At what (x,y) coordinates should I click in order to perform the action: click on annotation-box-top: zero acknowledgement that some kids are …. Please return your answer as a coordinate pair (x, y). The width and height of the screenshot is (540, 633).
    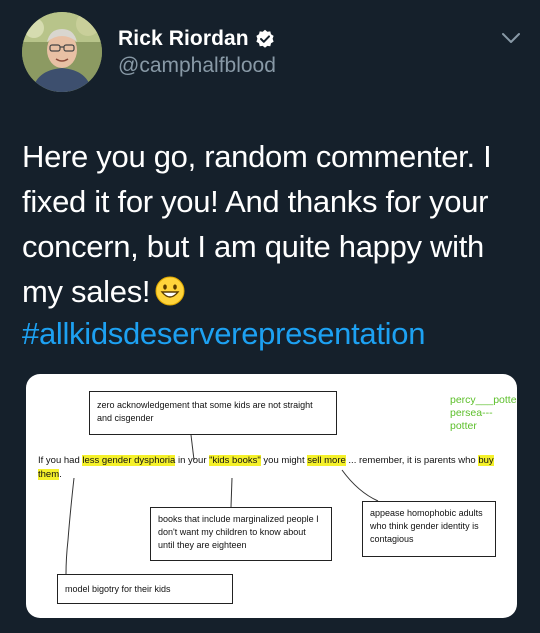
    Looking at the image, I should click on (213, 413).